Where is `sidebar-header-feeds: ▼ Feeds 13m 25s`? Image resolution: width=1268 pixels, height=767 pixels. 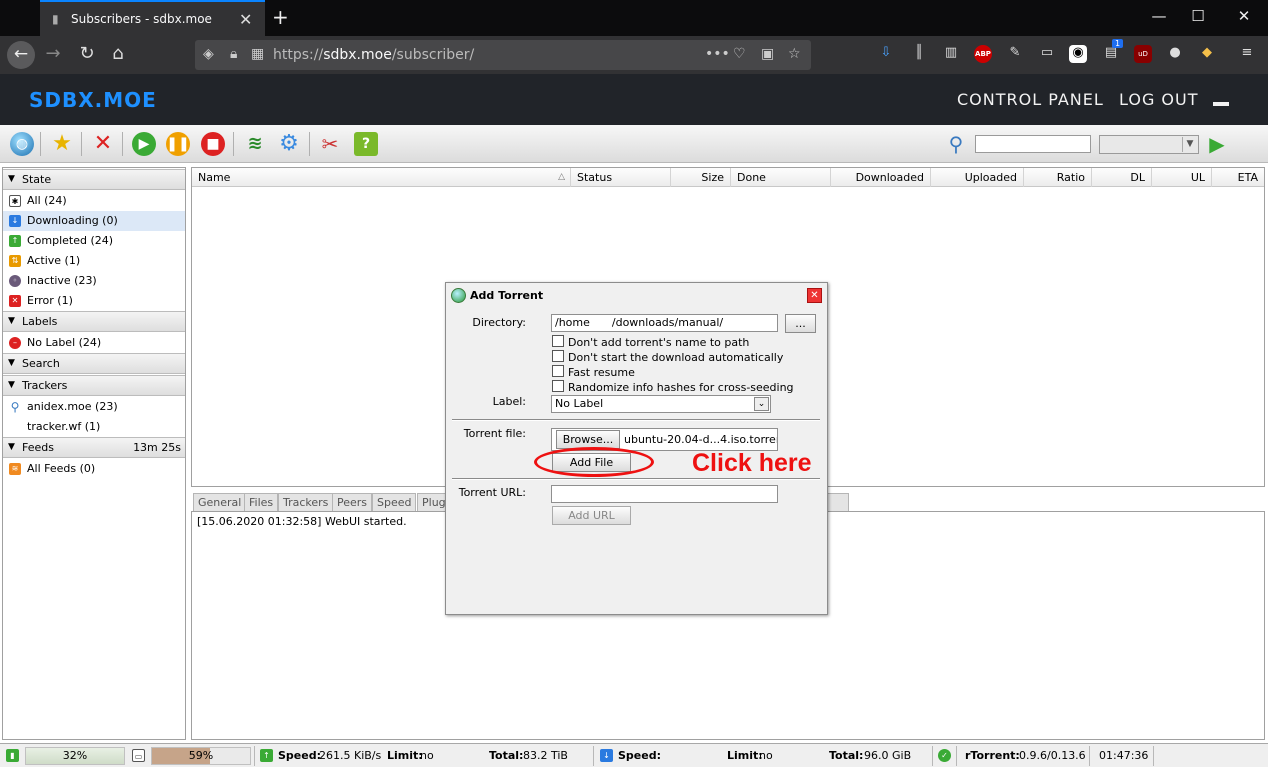
sidebar-header-feeds: ▼ Feeds 13m 25s is located at coordinates (94, 447).